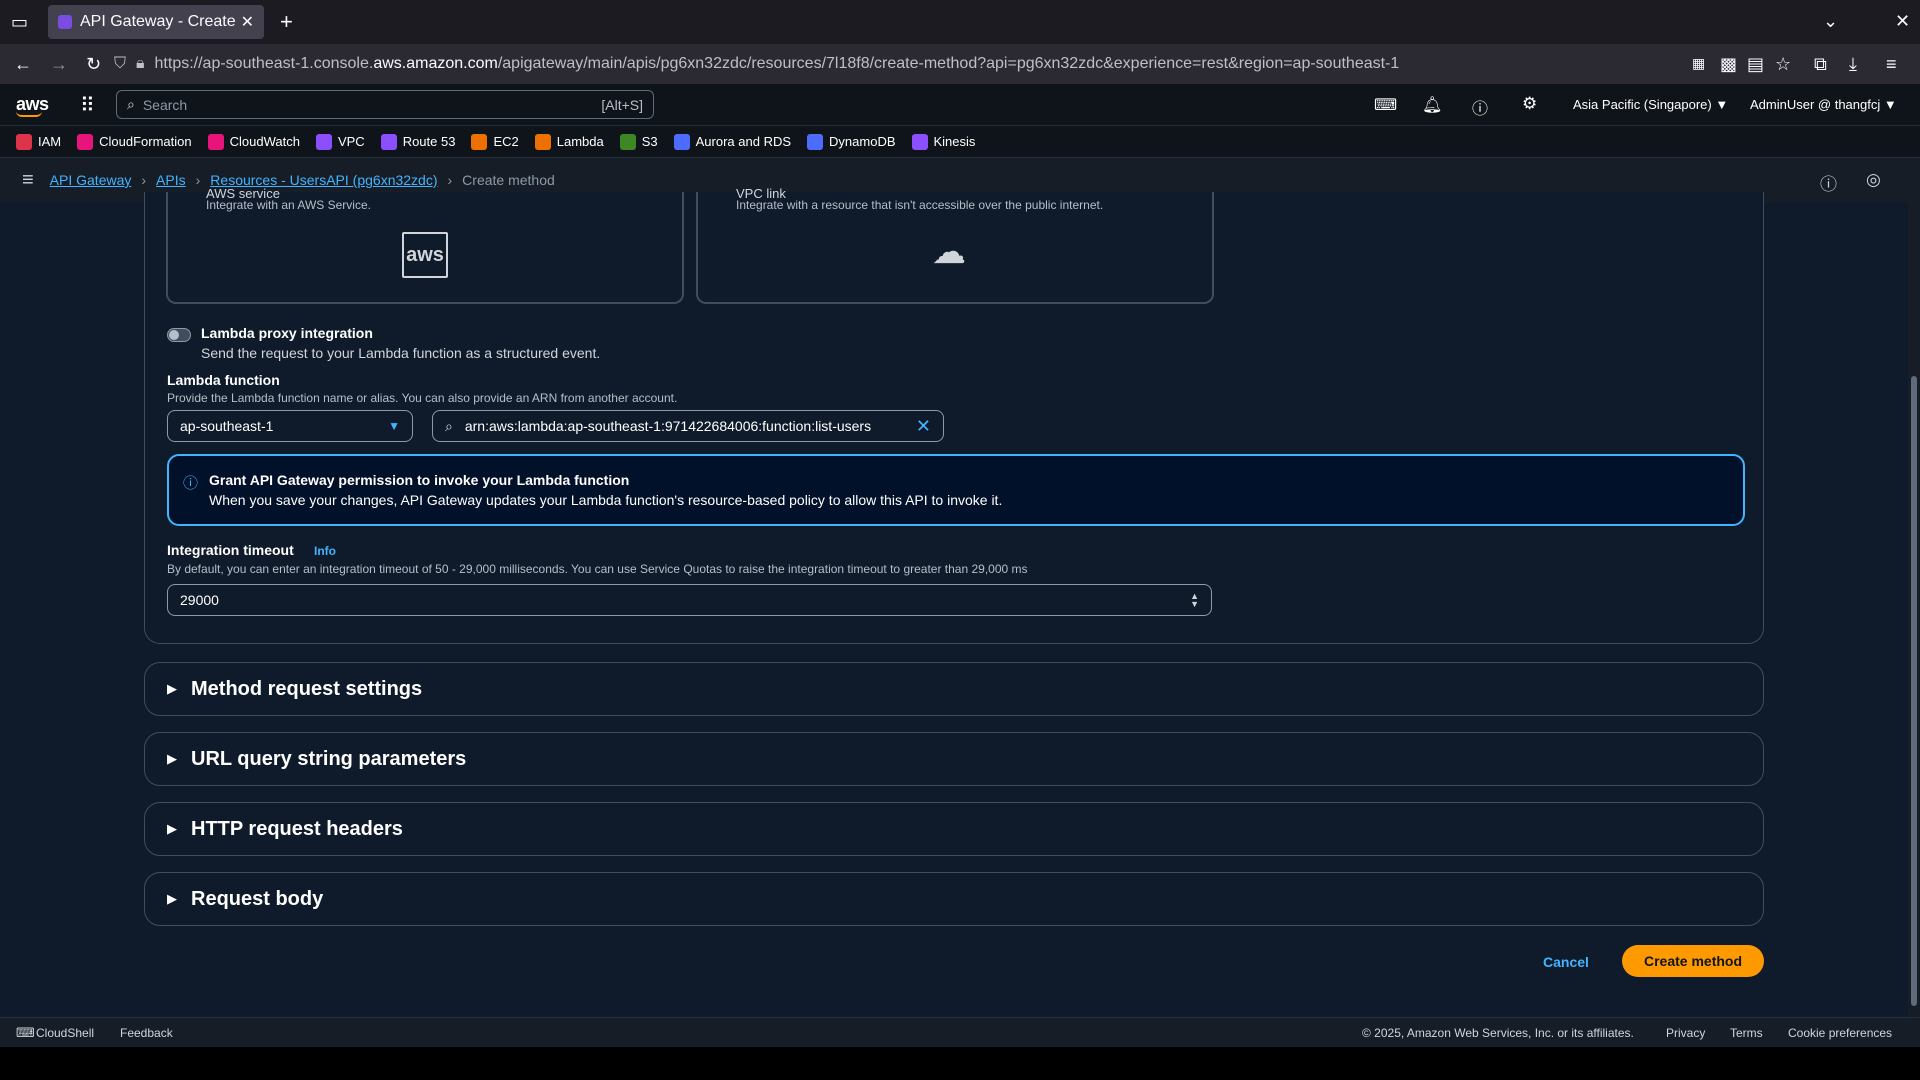 This screenshot has width=1920, height=1080. What do you see at coordinates (171, 180) in the screenshot?
I see `breadcrumb-apis: APIs` at bounding box center [171, 180].